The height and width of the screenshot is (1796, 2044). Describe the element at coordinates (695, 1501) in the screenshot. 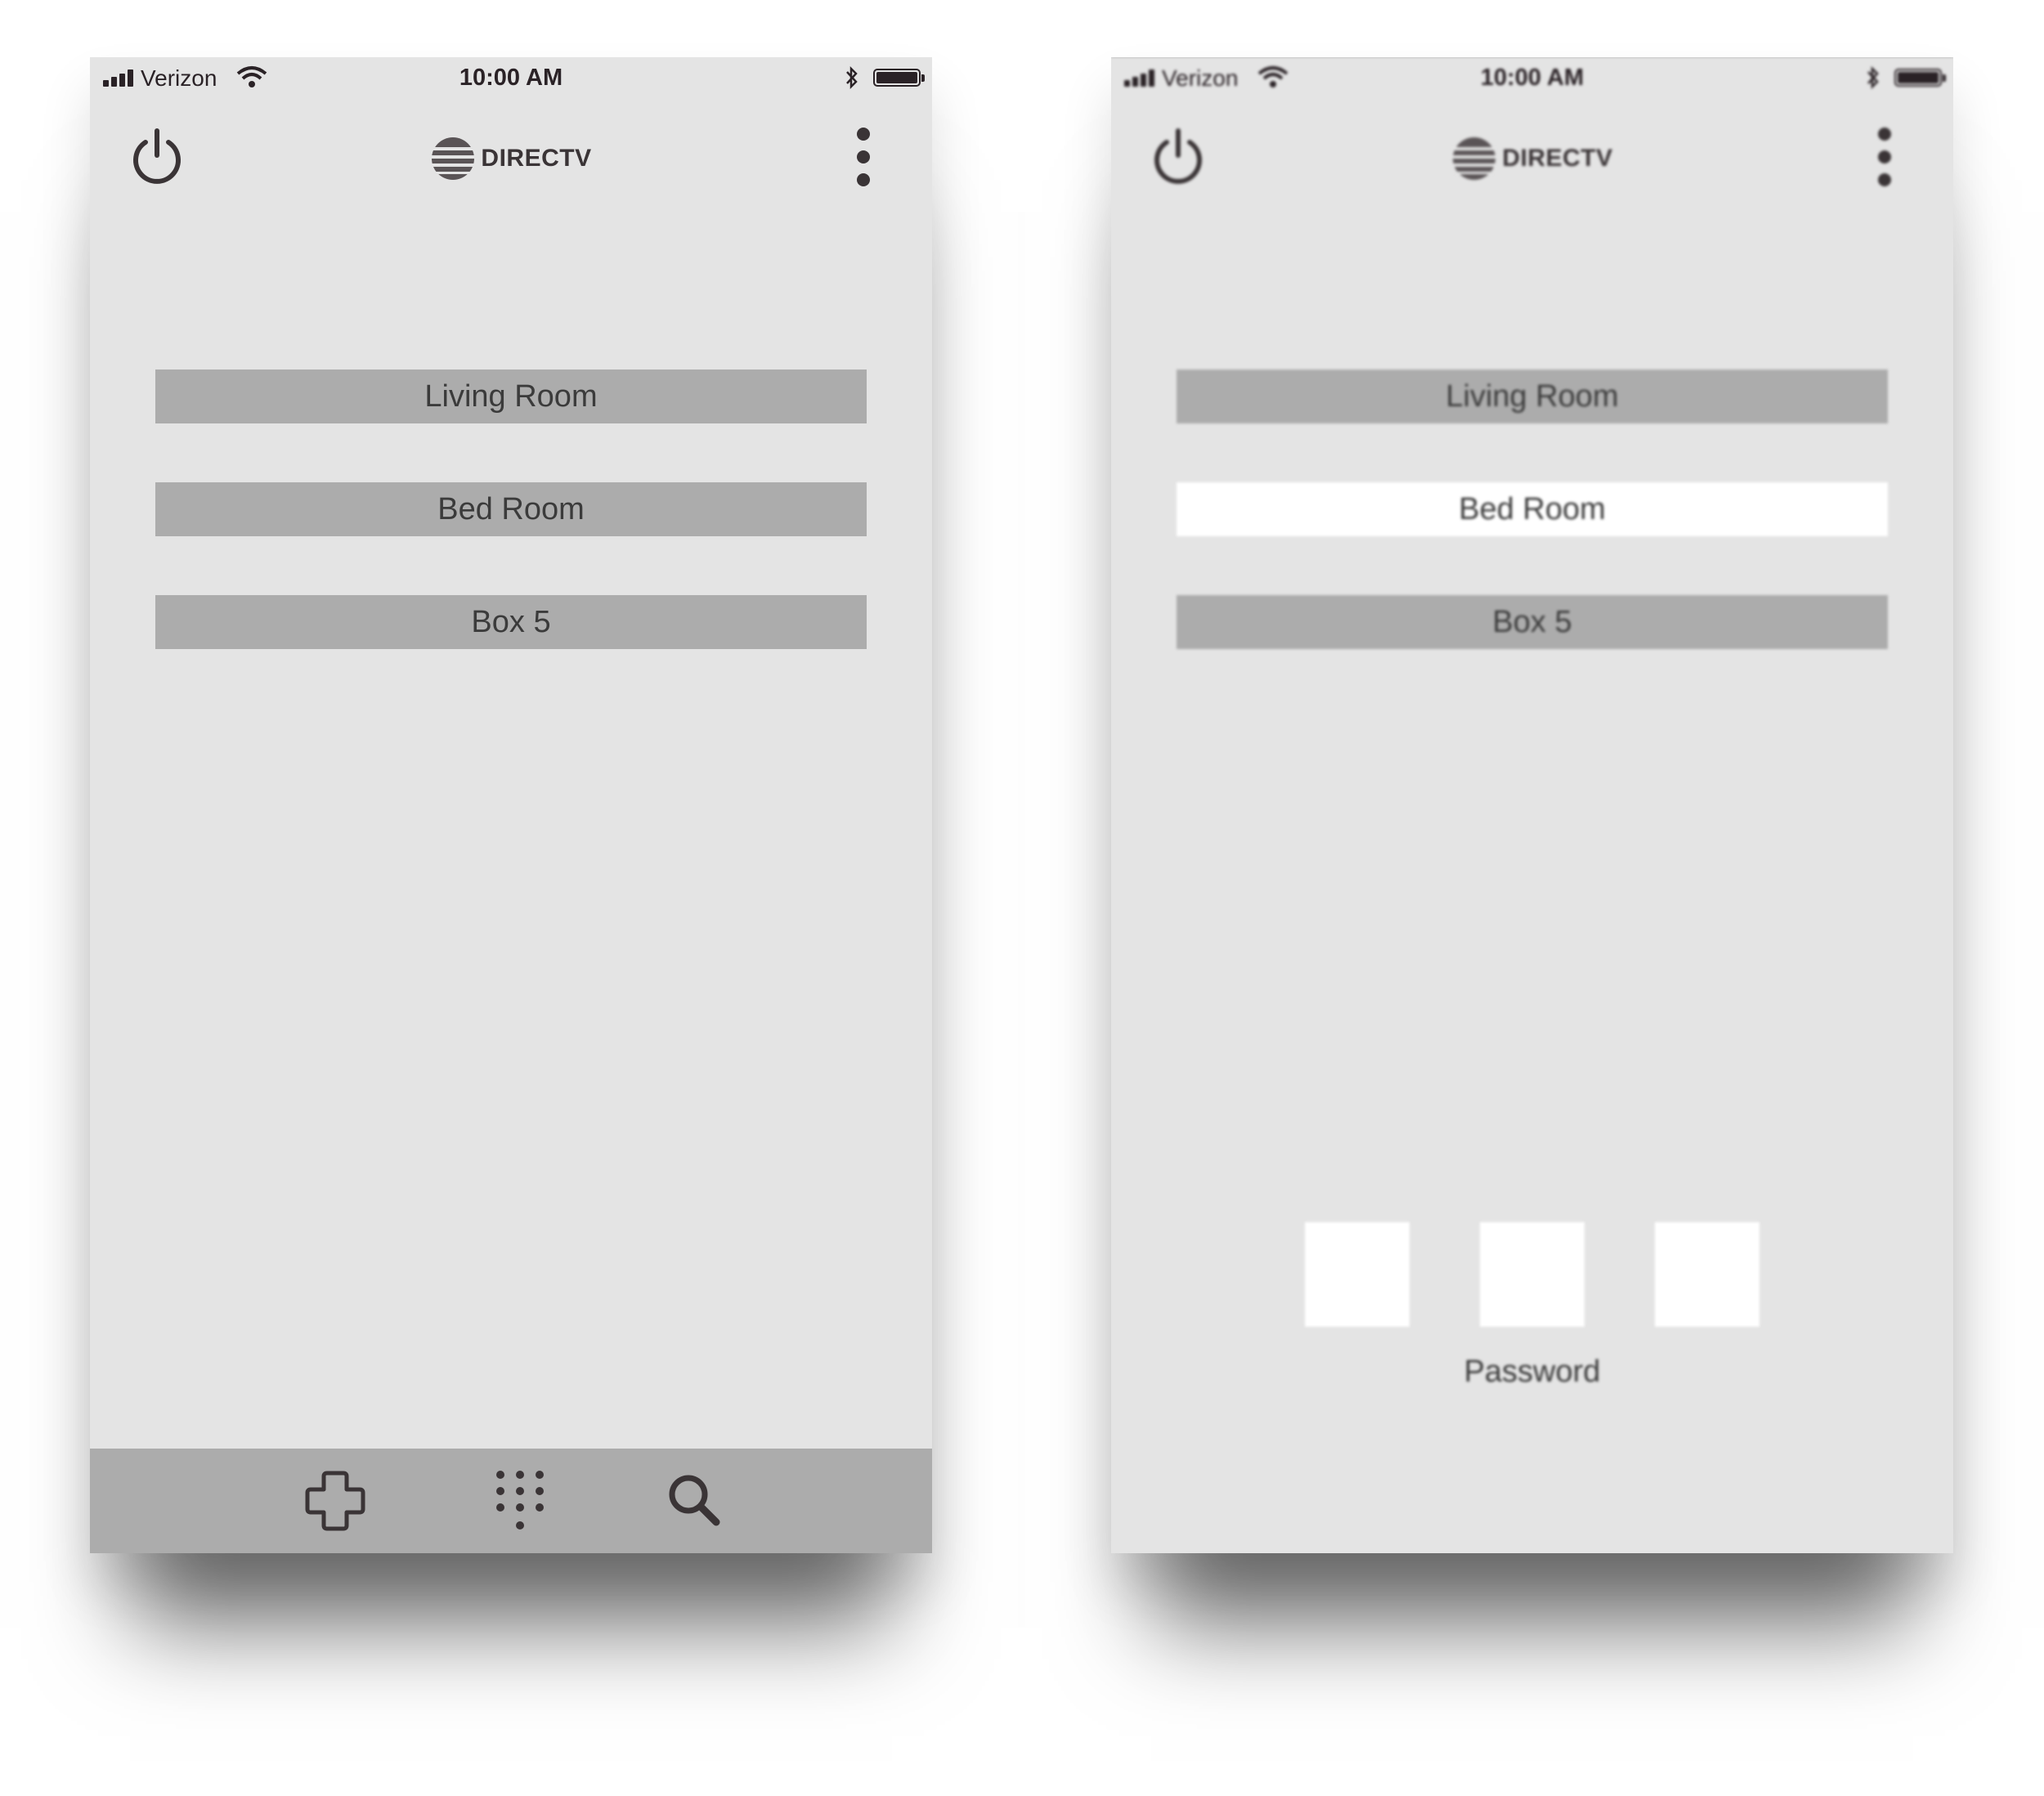

I see `search-icon` at that location.